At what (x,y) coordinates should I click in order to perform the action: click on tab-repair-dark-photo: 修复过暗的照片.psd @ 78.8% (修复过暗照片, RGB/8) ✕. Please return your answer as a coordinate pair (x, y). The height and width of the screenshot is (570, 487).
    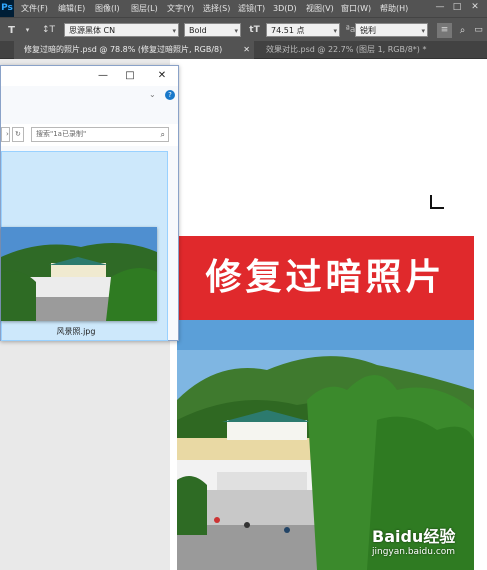
    Looking at the image, I should click on (134, 50).